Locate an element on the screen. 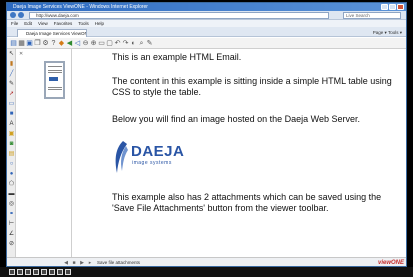 This screenshot has width=413, height=277. highlight-icon: ▮ is located at coordinates (11, 64).